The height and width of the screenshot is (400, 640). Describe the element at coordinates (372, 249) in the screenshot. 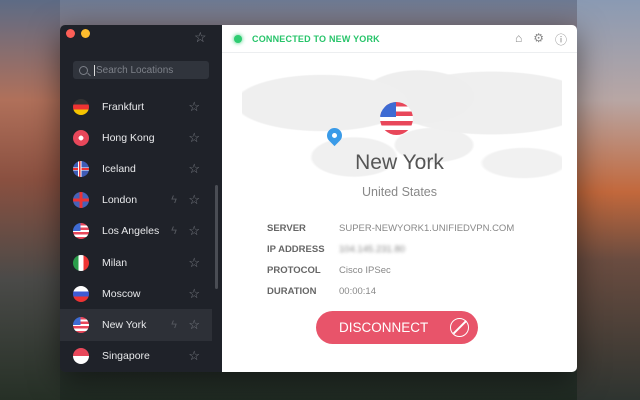

I see `detail-value: 104.145.231.80` at that location.